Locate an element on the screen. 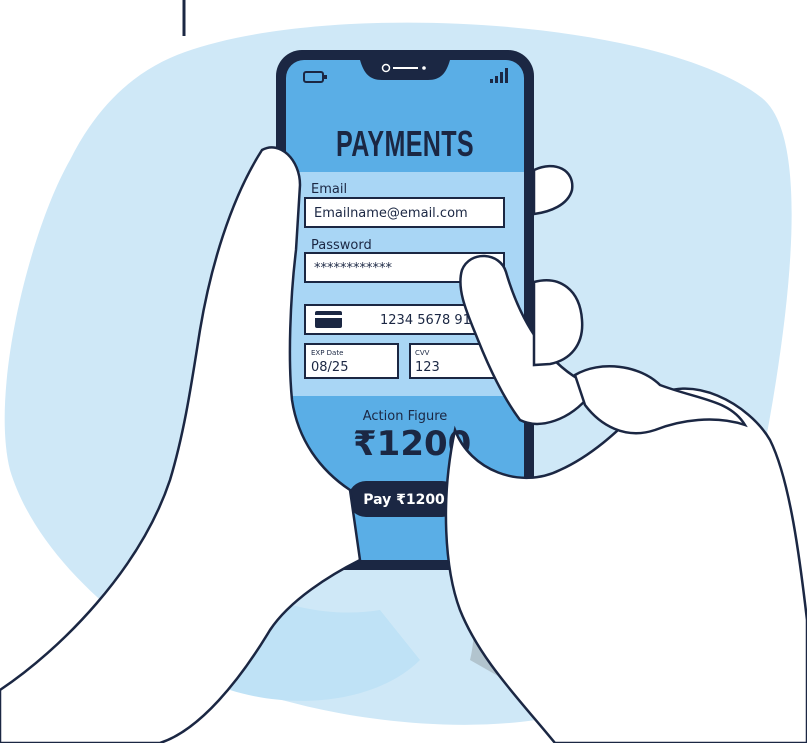 Image resolution: width=807 pixels, height=743 pixels. credit-card-icon is located at coordinates (328, 319).